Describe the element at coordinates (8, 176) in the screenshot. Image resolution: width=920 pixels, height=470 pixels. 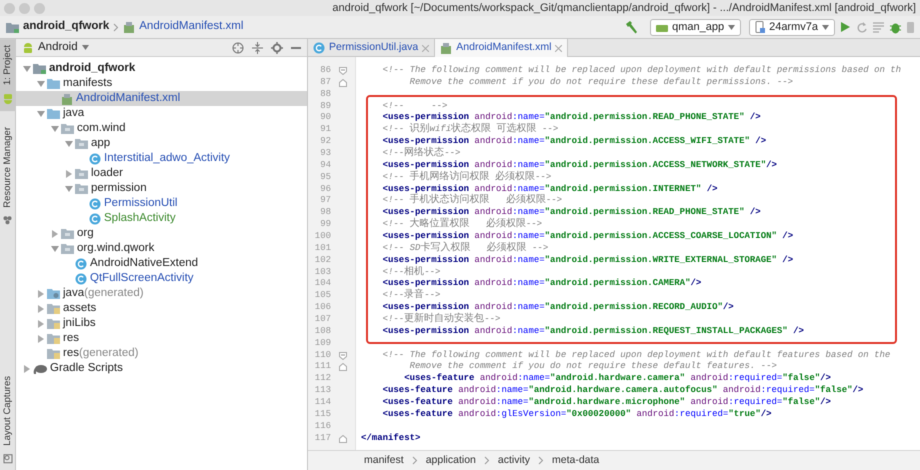
I see `tool-window-tab: Resource Manager` at that location.